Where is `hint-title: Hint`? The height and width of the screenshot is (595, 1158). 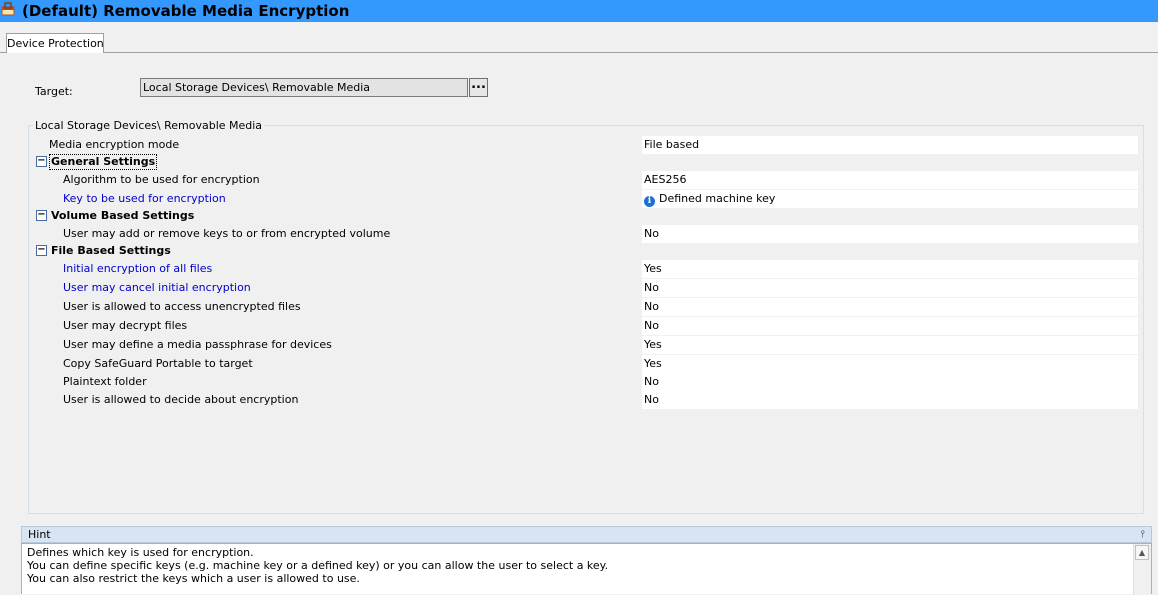
hint-title: Hint is located at coordinates (39, 534).